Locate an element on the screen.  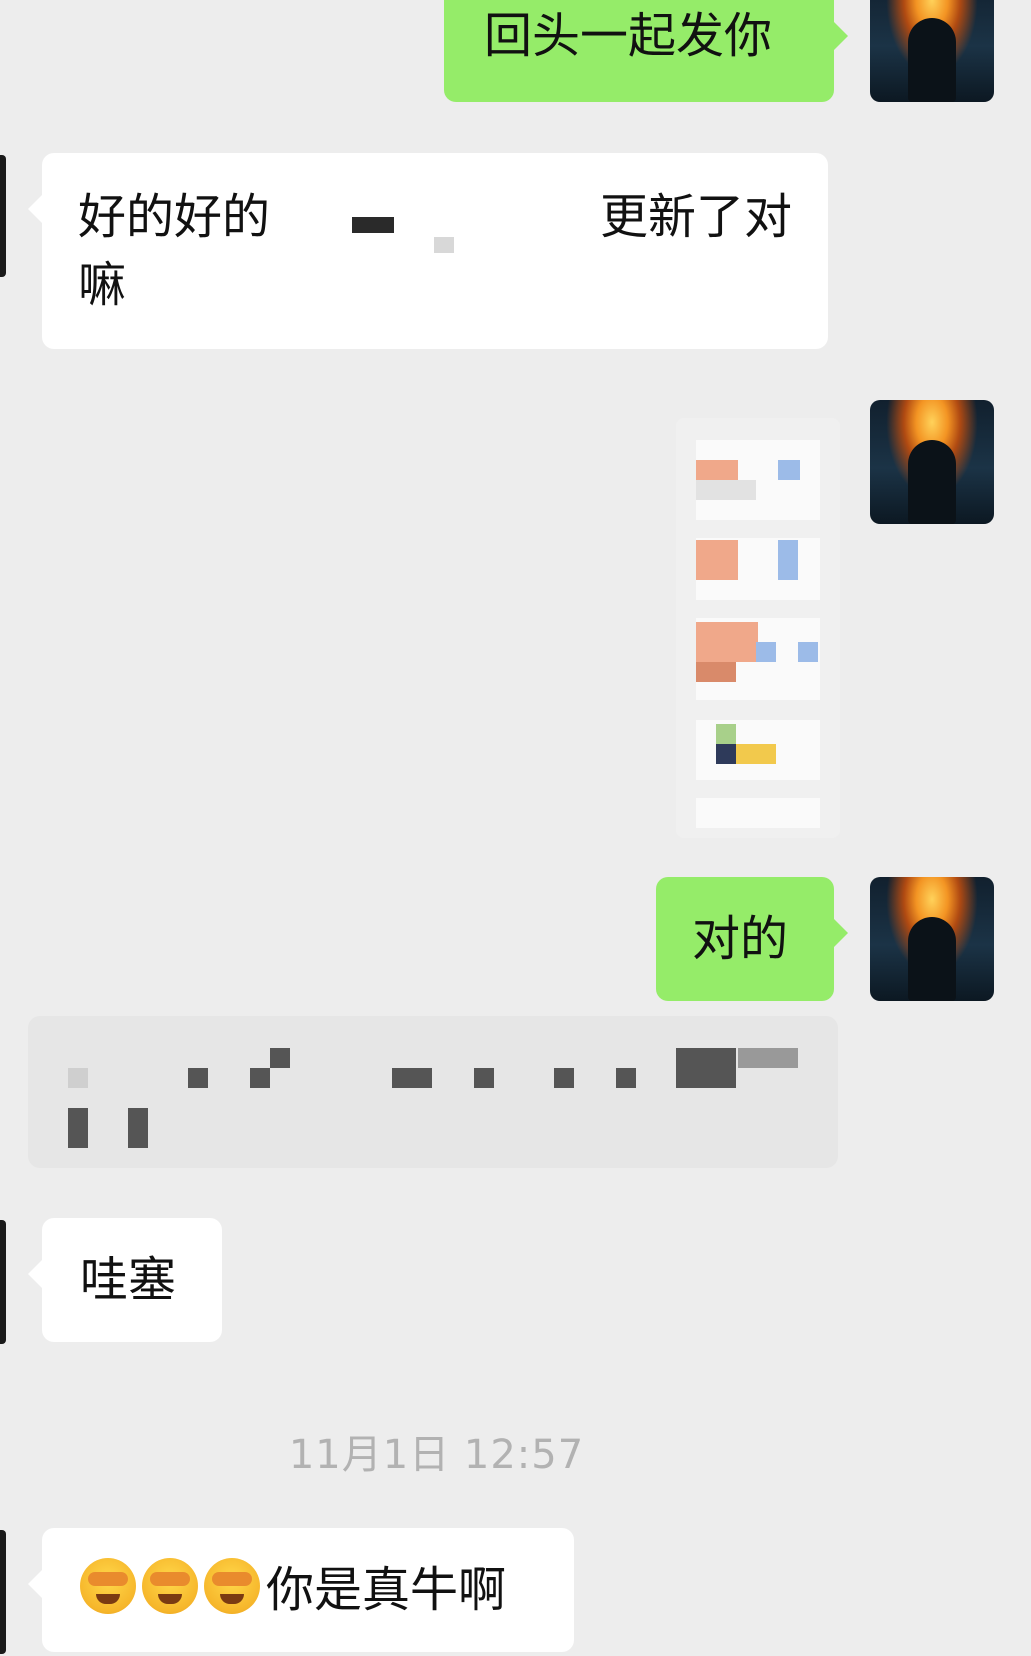
message-bubble-peer: 哇塞 is located at coordinates (125, 1280).